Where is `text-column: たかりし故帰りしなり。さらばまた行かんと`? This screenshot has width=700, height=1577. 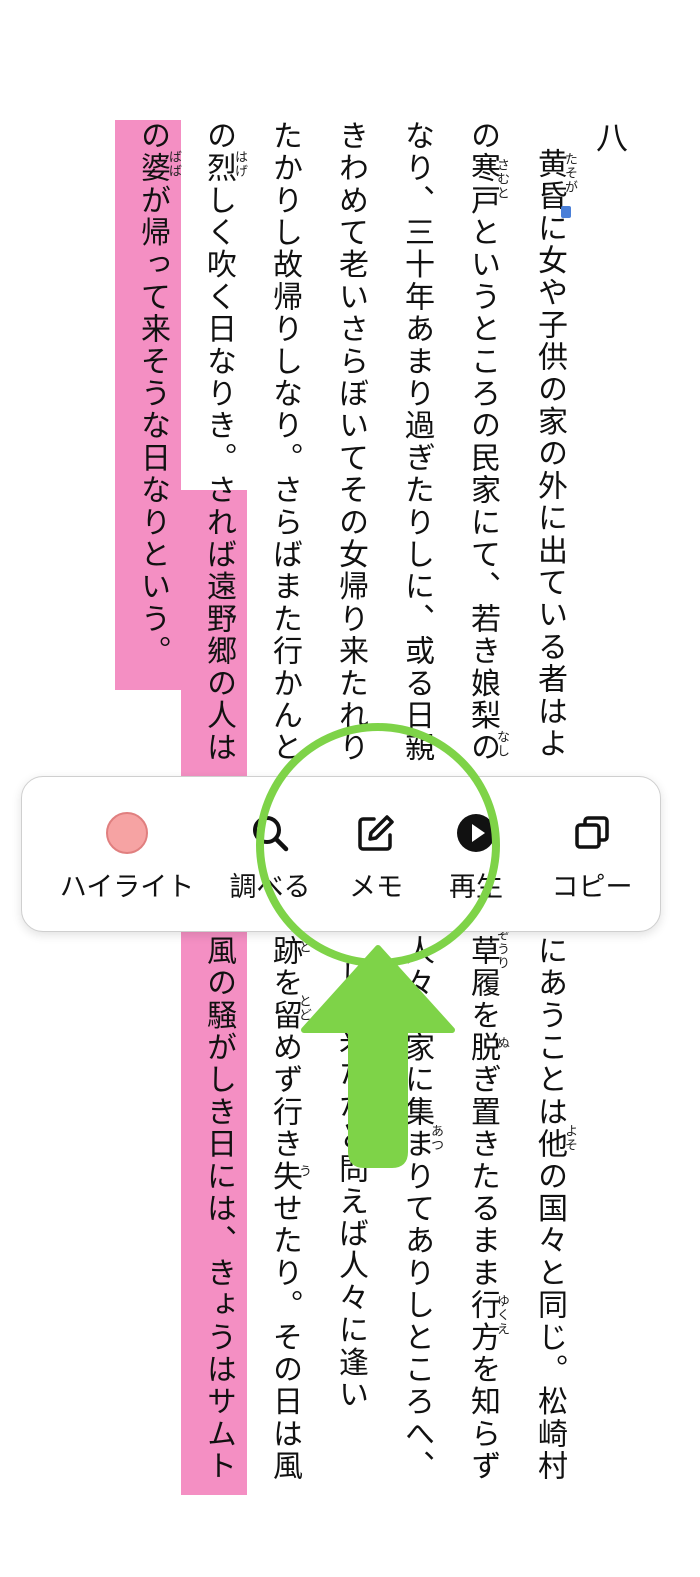
text-column: たかりし故帰りしなり。さらばまた行かんと is located at coordinates (284, 442).